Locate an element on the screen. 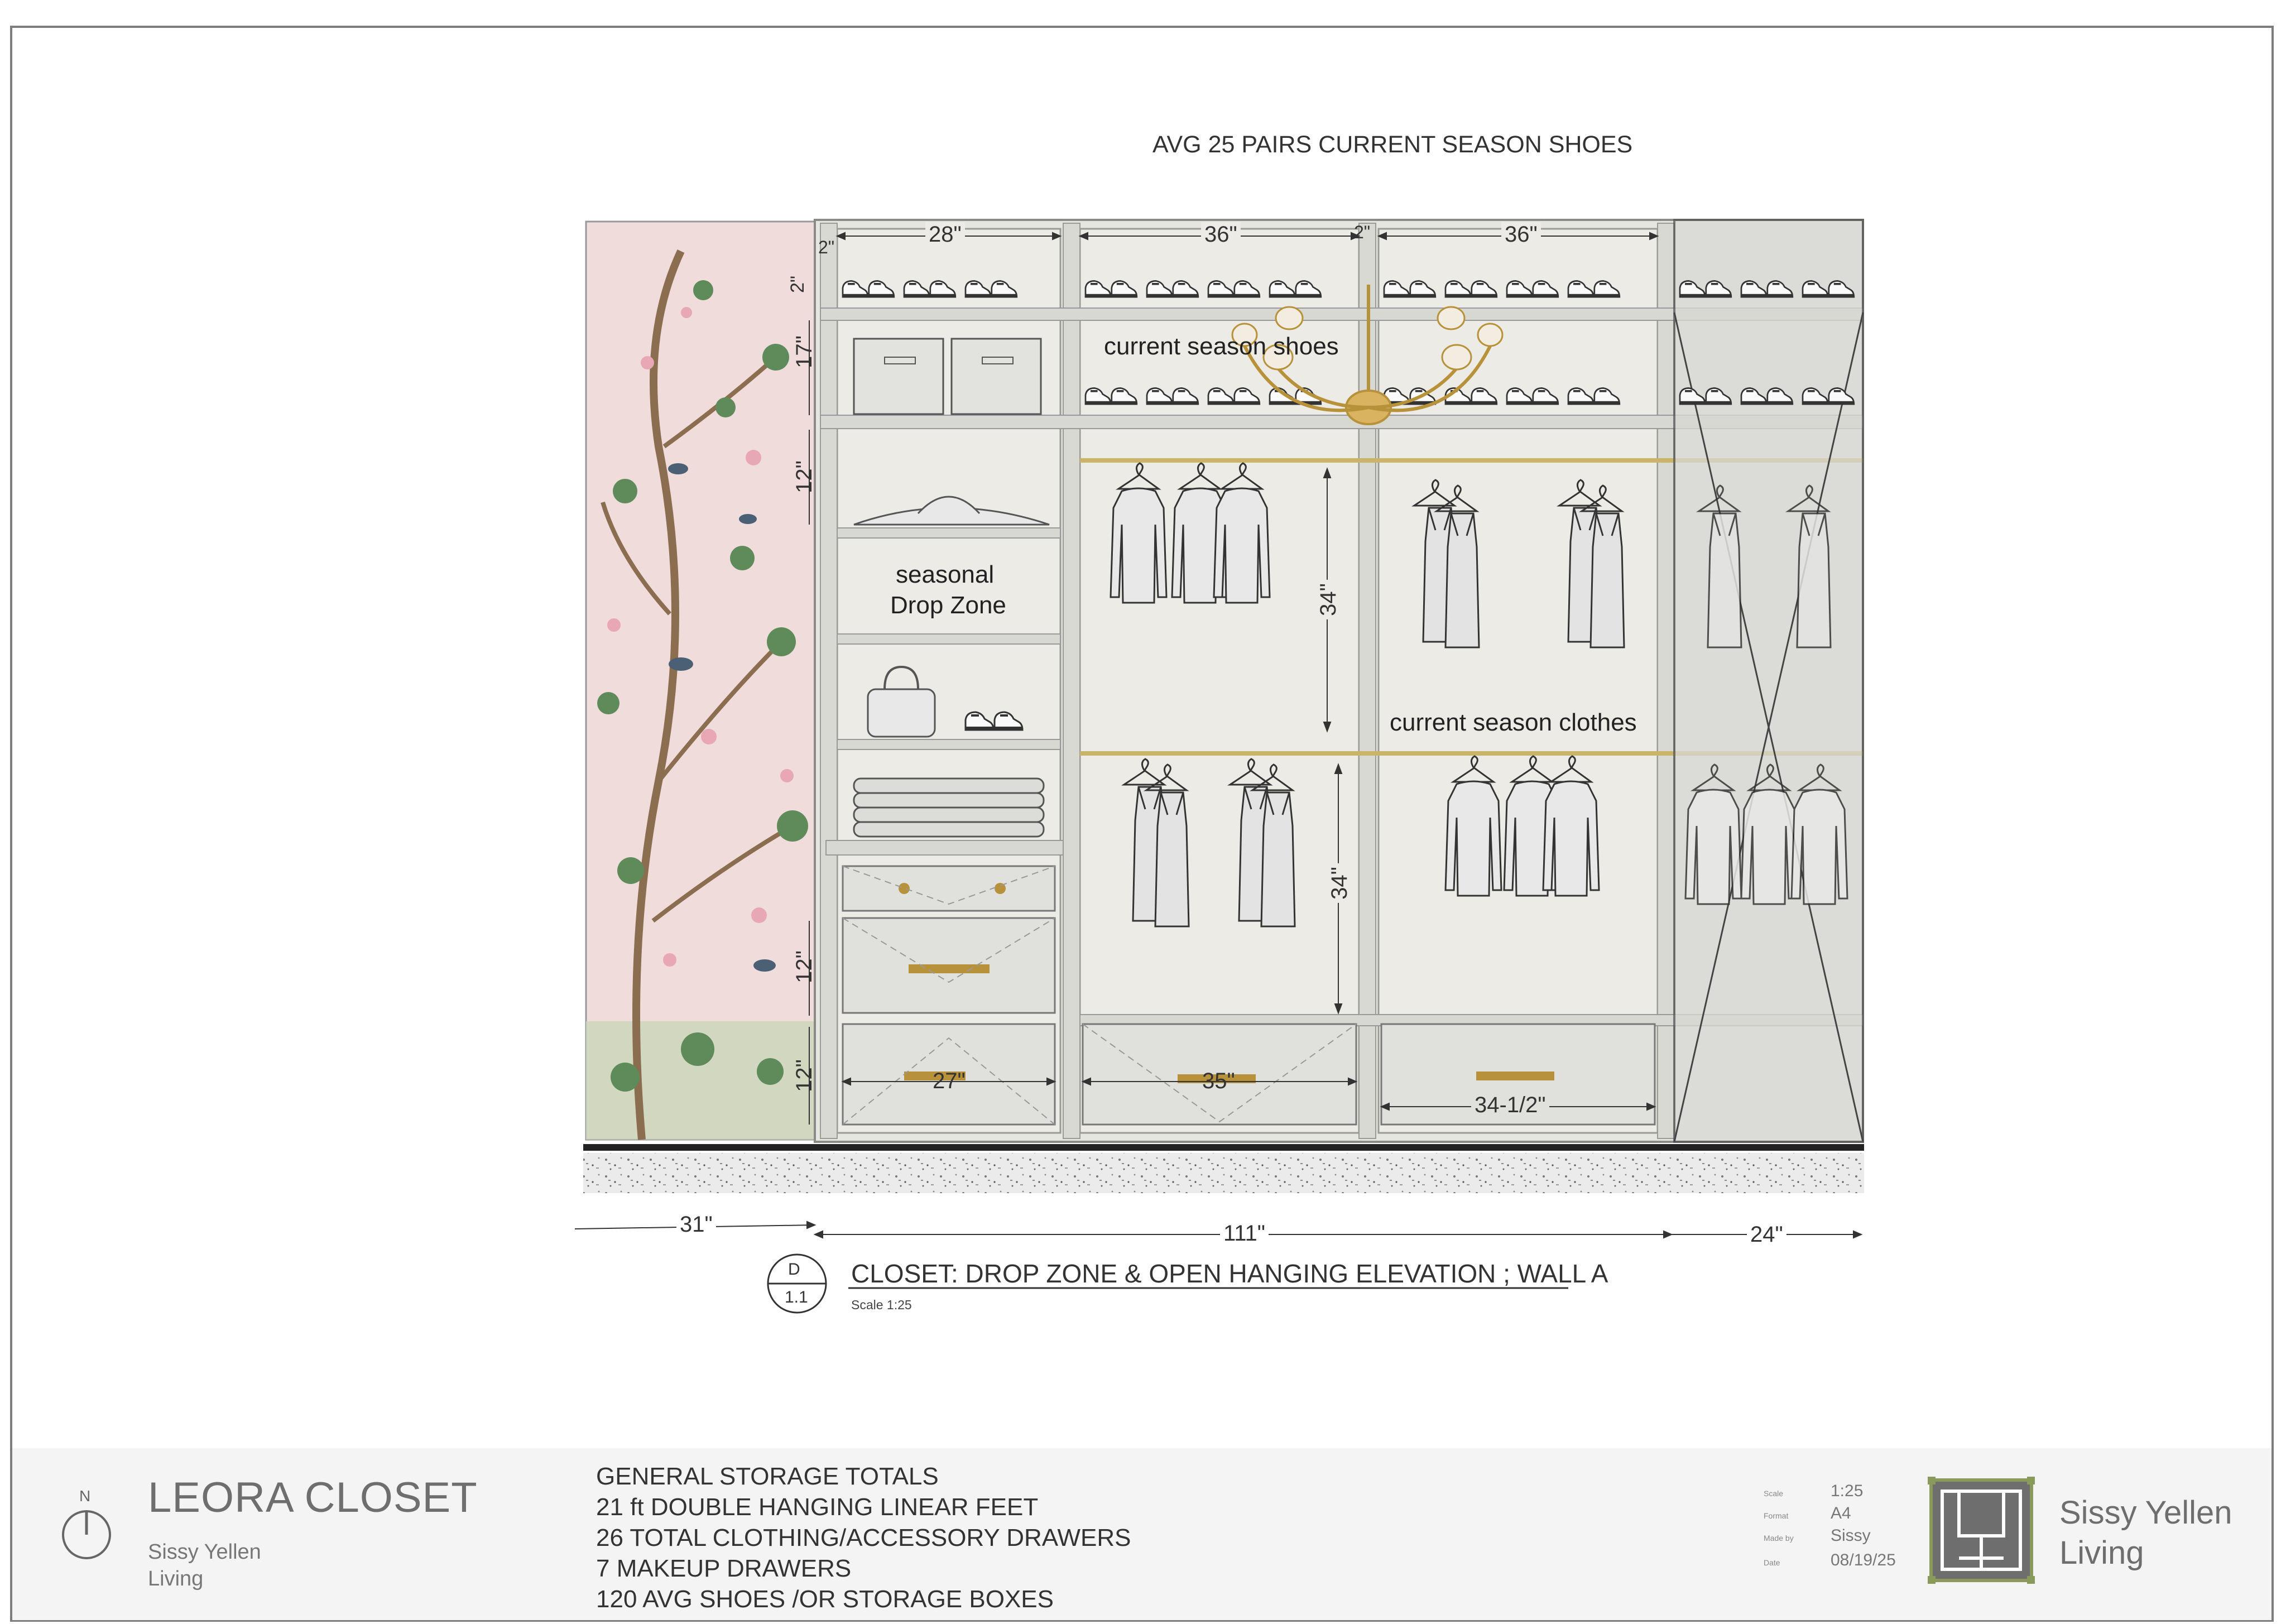  totals-heading: GENERAL STORAGE TOTALS is located at coordinates (767, 1477).